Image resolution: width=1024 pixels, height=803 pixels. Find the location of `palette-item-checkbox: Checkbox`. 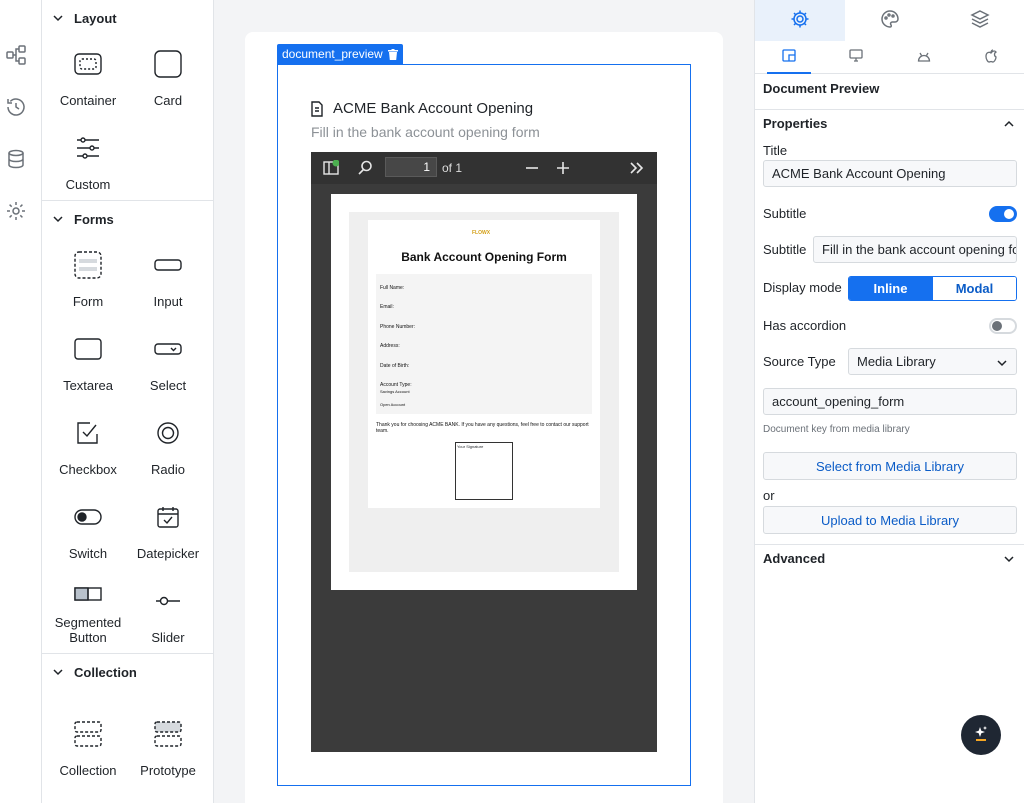

palette-item-checkbox: Checkbox is located at coordinates (88, 443).